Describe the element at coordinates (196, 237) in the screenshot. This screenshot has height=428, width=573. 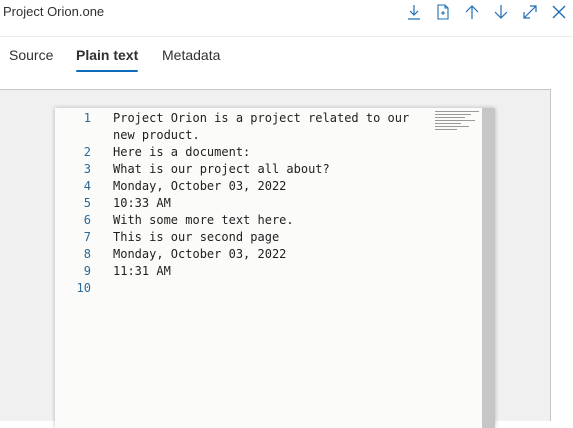
I see `line-text: This is our second page` at that location.